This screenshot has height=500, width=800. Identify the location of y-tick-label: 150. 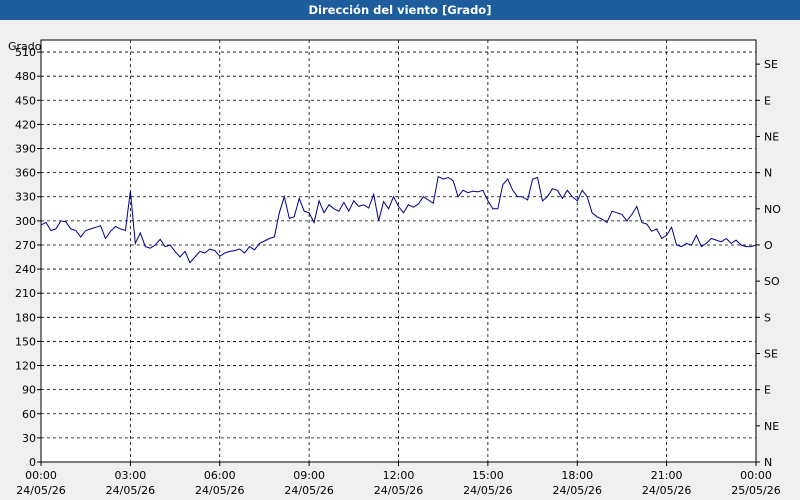
(25, 341).